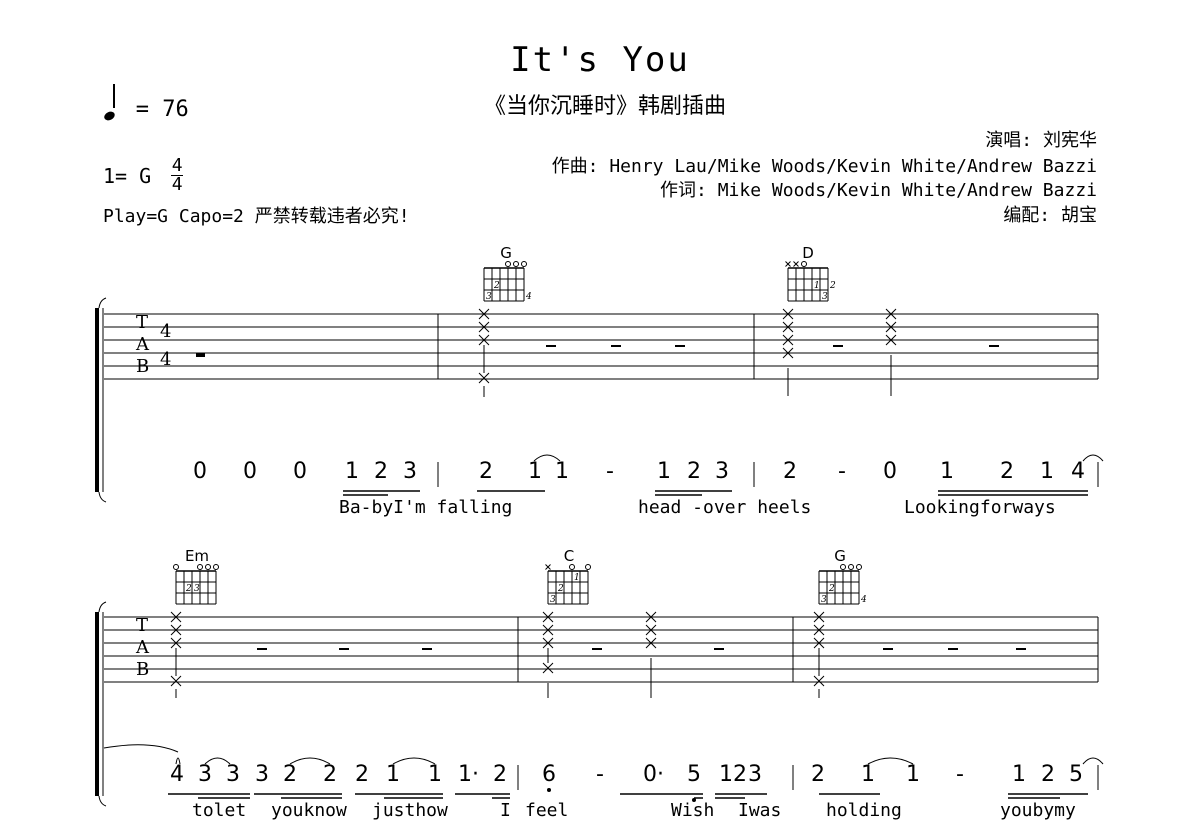 The width and height of the screenshot is (1200, 832). I want to click on lyric-word: Iwas, so click(760, 810).